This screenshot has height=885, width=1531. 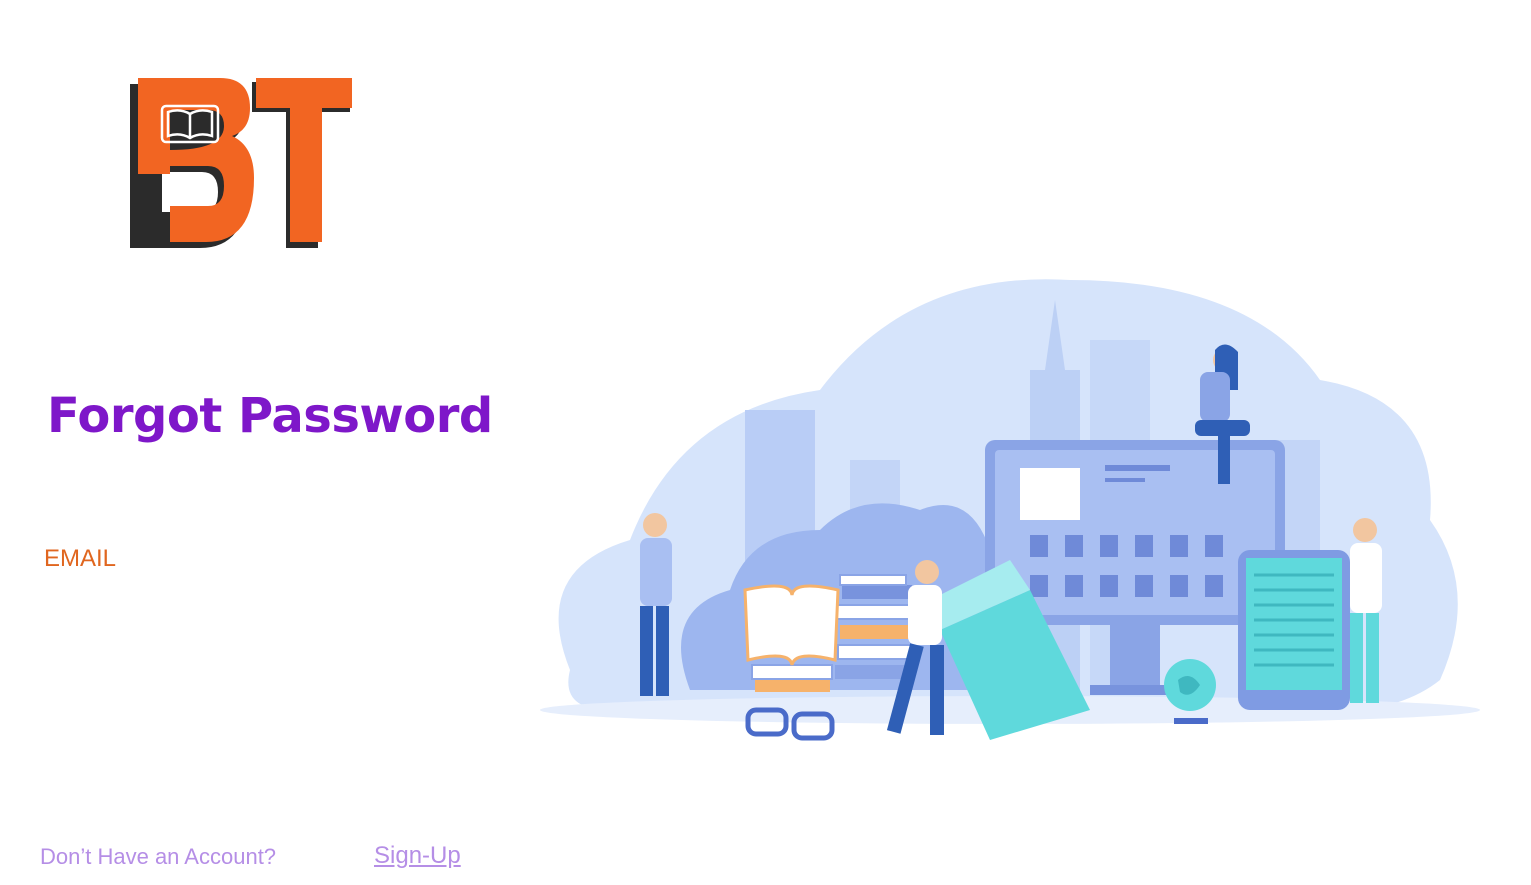 What do you see at coordinates (417, 856) in the screenshot?
I see `signup-link: Sign-Up` at bounding box center [417, 856].